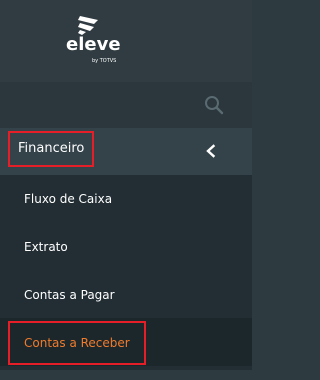 The width and height of the screenshot is (320, 380). I want to click on submenu-item-label-active: Contas a Receber, so click(77, 343).